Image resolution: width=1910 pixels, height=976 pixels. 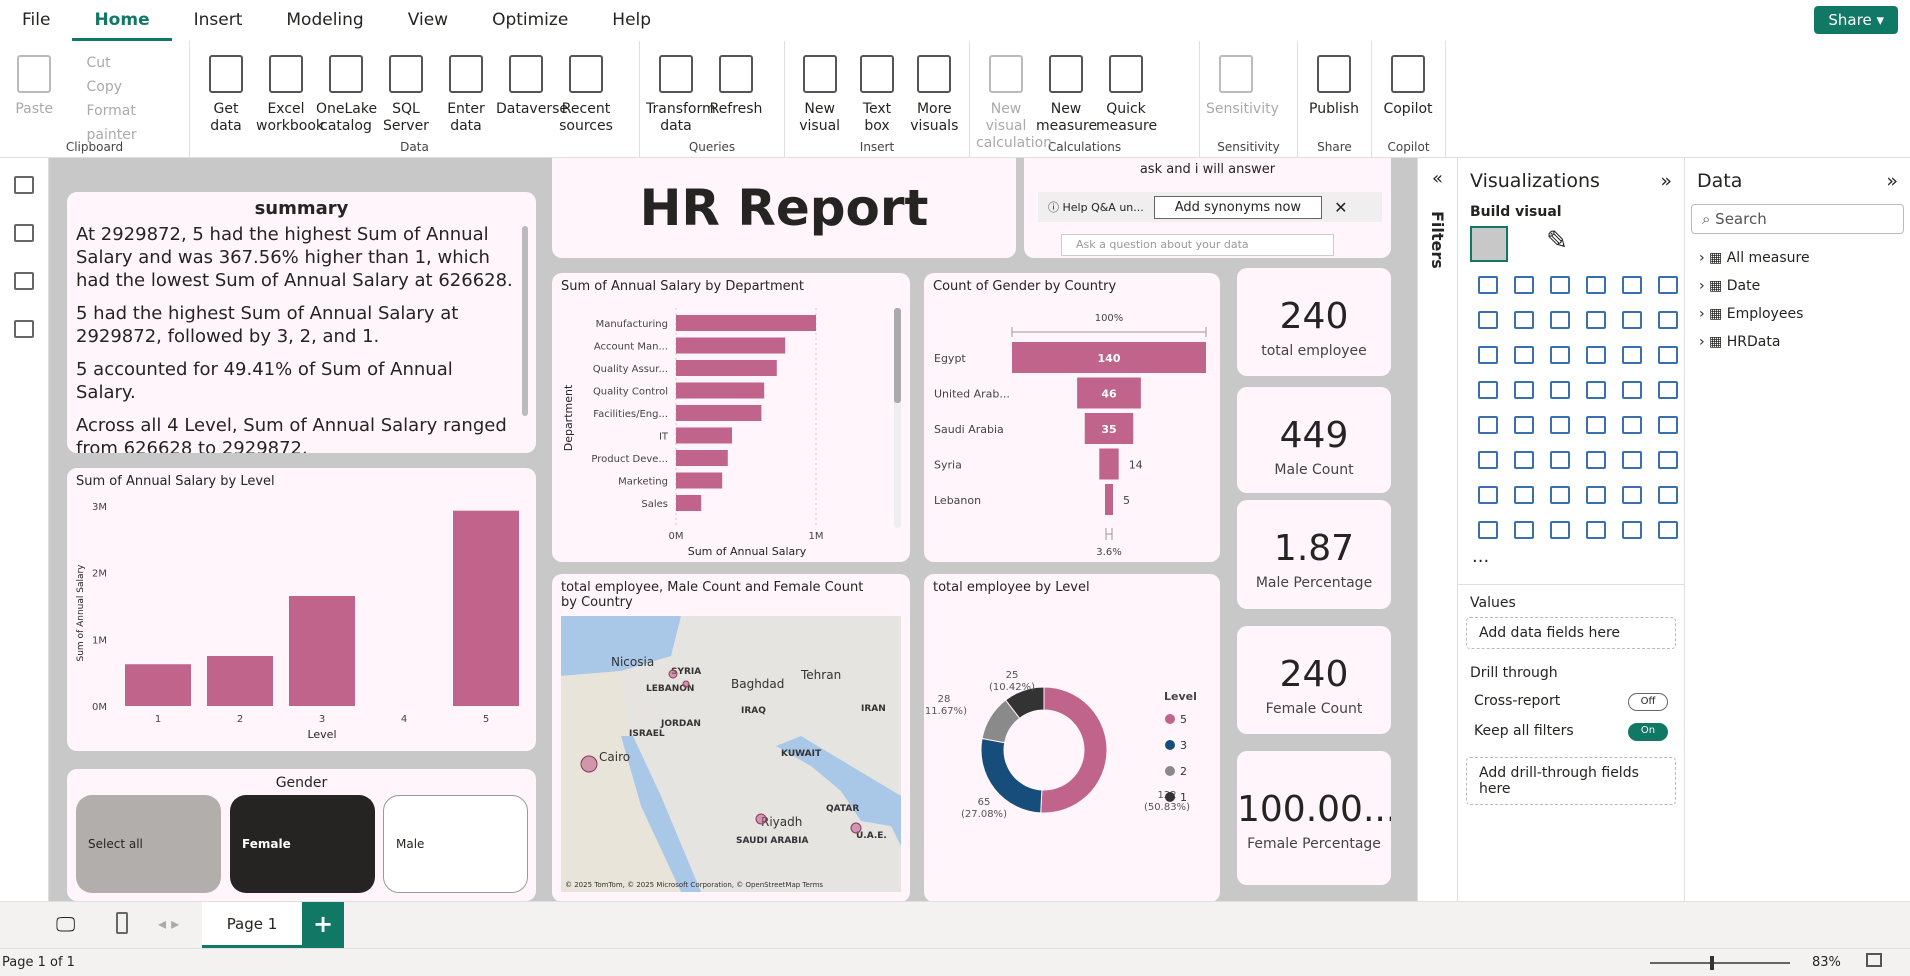 I want to click on data-table-item: › ▦ All measure, so click(x=1797, y=258).